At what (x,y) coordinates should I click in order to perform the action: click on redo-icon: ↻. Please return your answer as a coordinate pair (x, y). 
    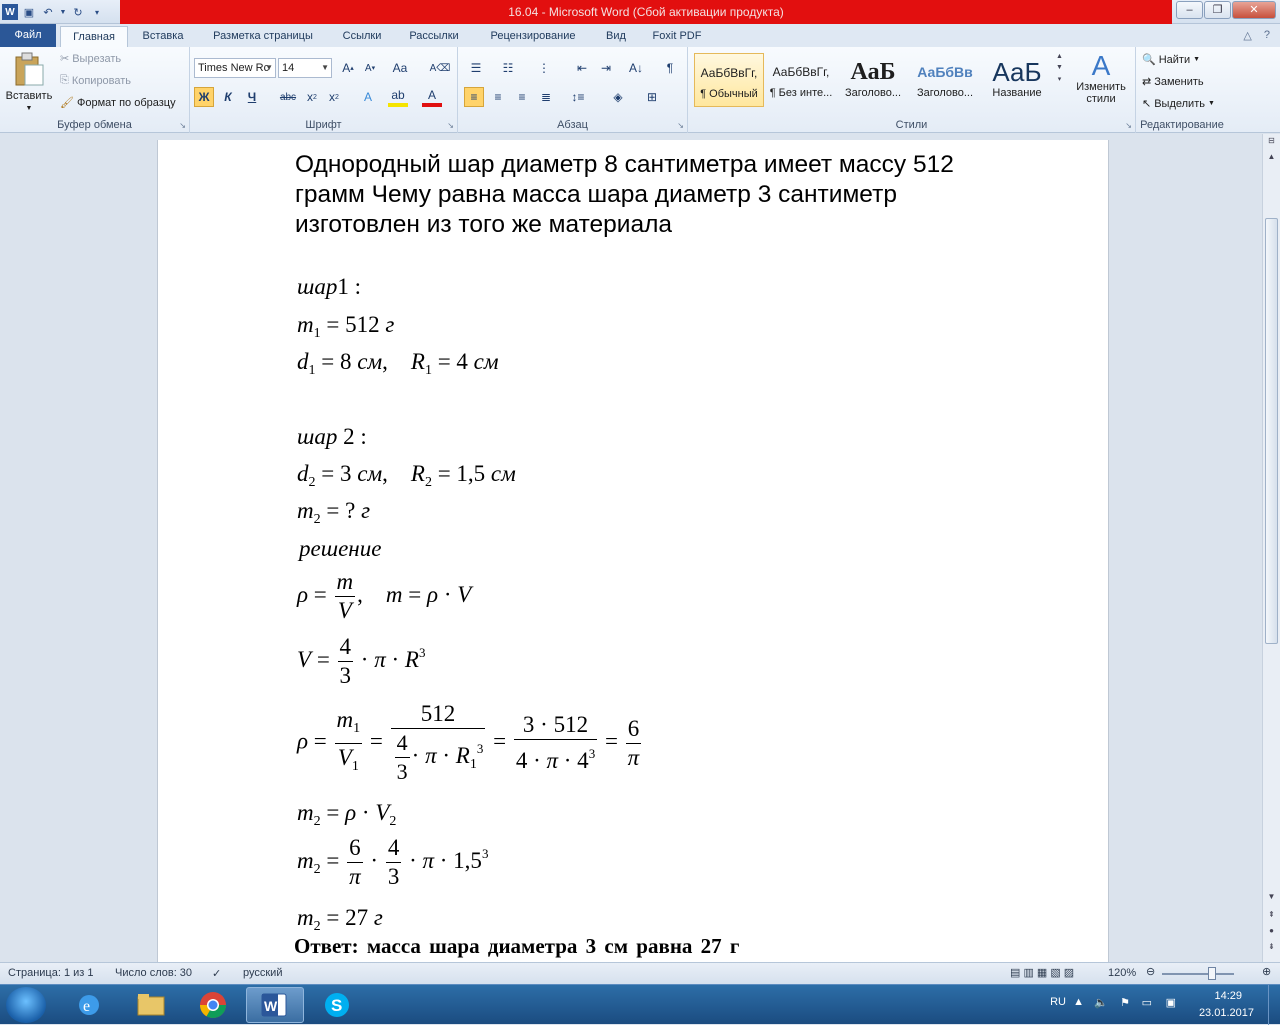
    Looking at the image, I should click on (78, 12).